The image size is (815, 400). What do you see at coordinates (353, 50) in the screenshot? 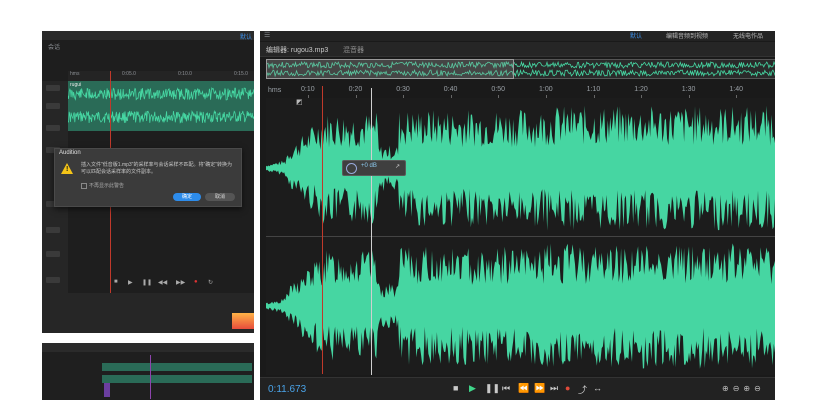
I see `tab-mixer: 混音器` at bounding box center [353, 50].